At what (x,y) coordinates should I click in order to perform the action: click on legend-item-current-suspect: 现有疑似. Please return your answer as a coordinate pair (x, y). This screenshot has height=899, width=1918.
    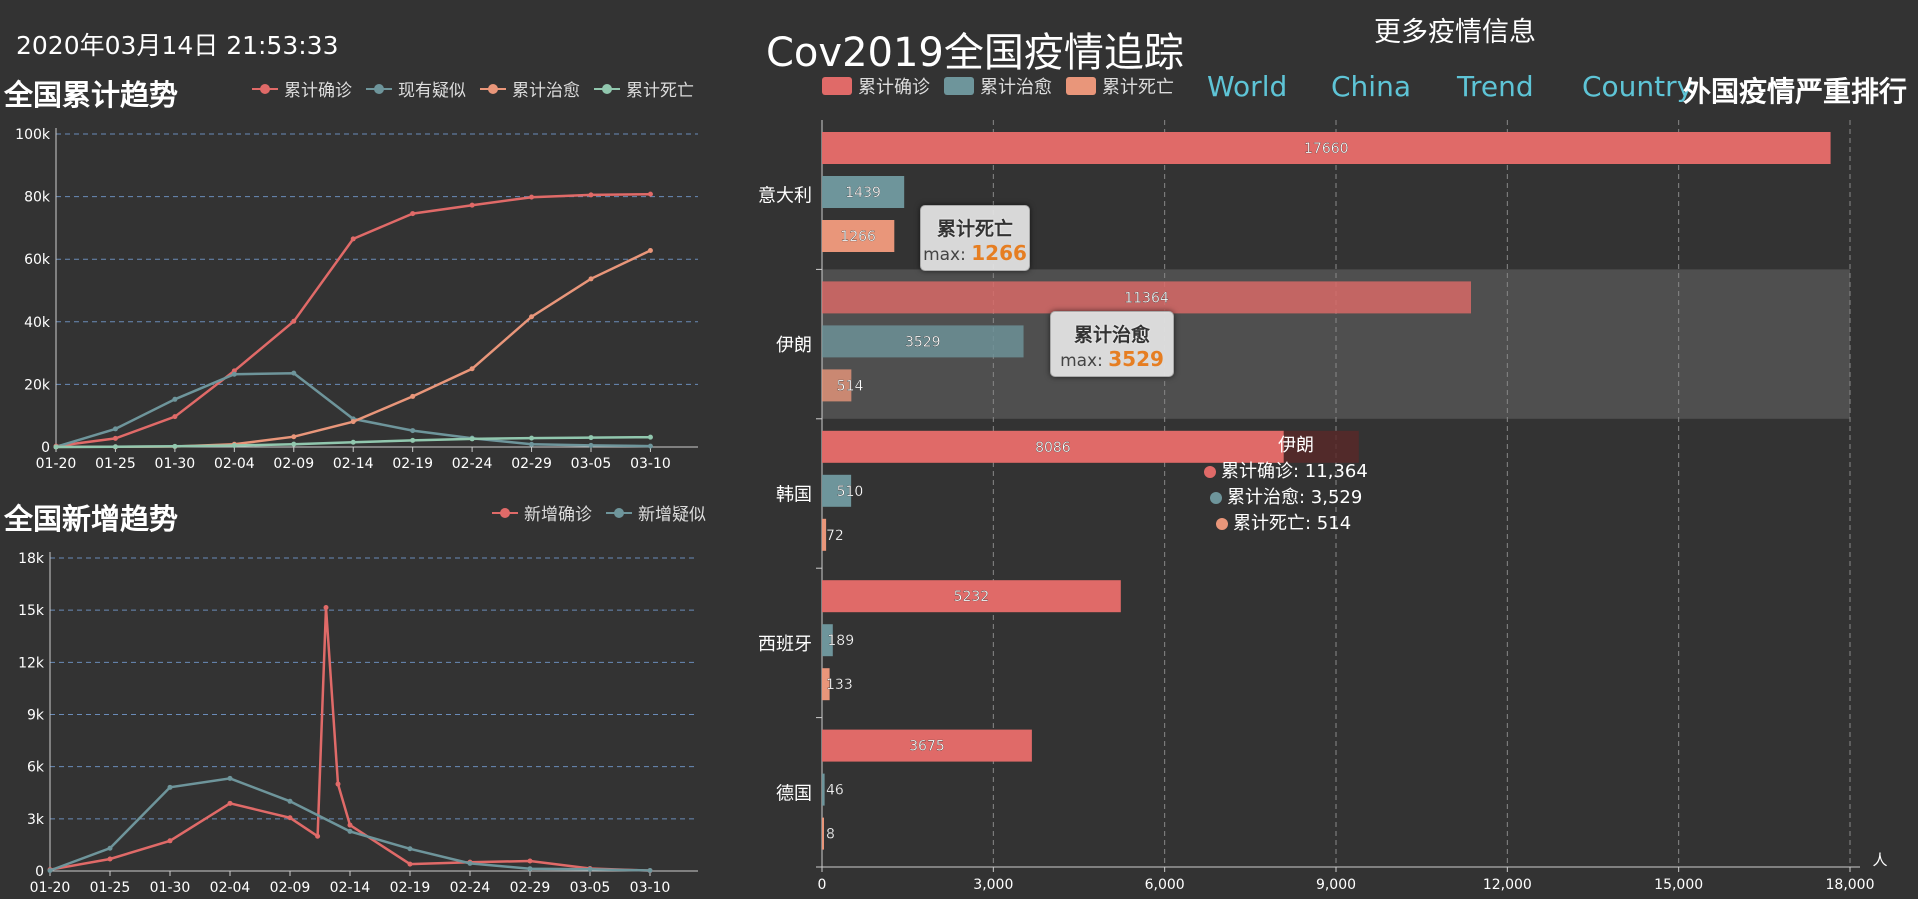
    Looking at the image, I should click on (416, 88).